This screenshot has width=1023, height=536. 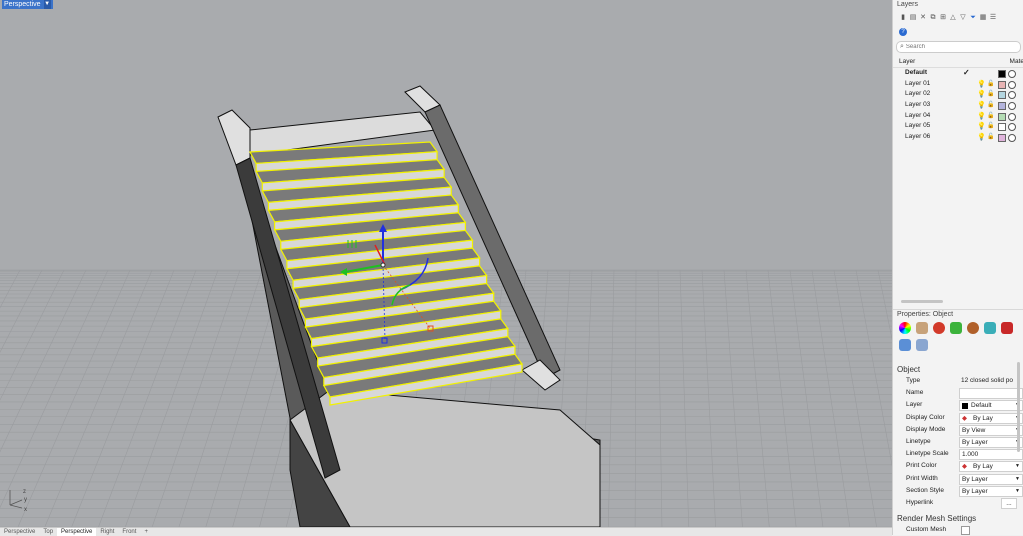 What do you see at coordinates (903, 31) in the screenshot?
I see `help-icon: ?` at bounding box center [903, 31].